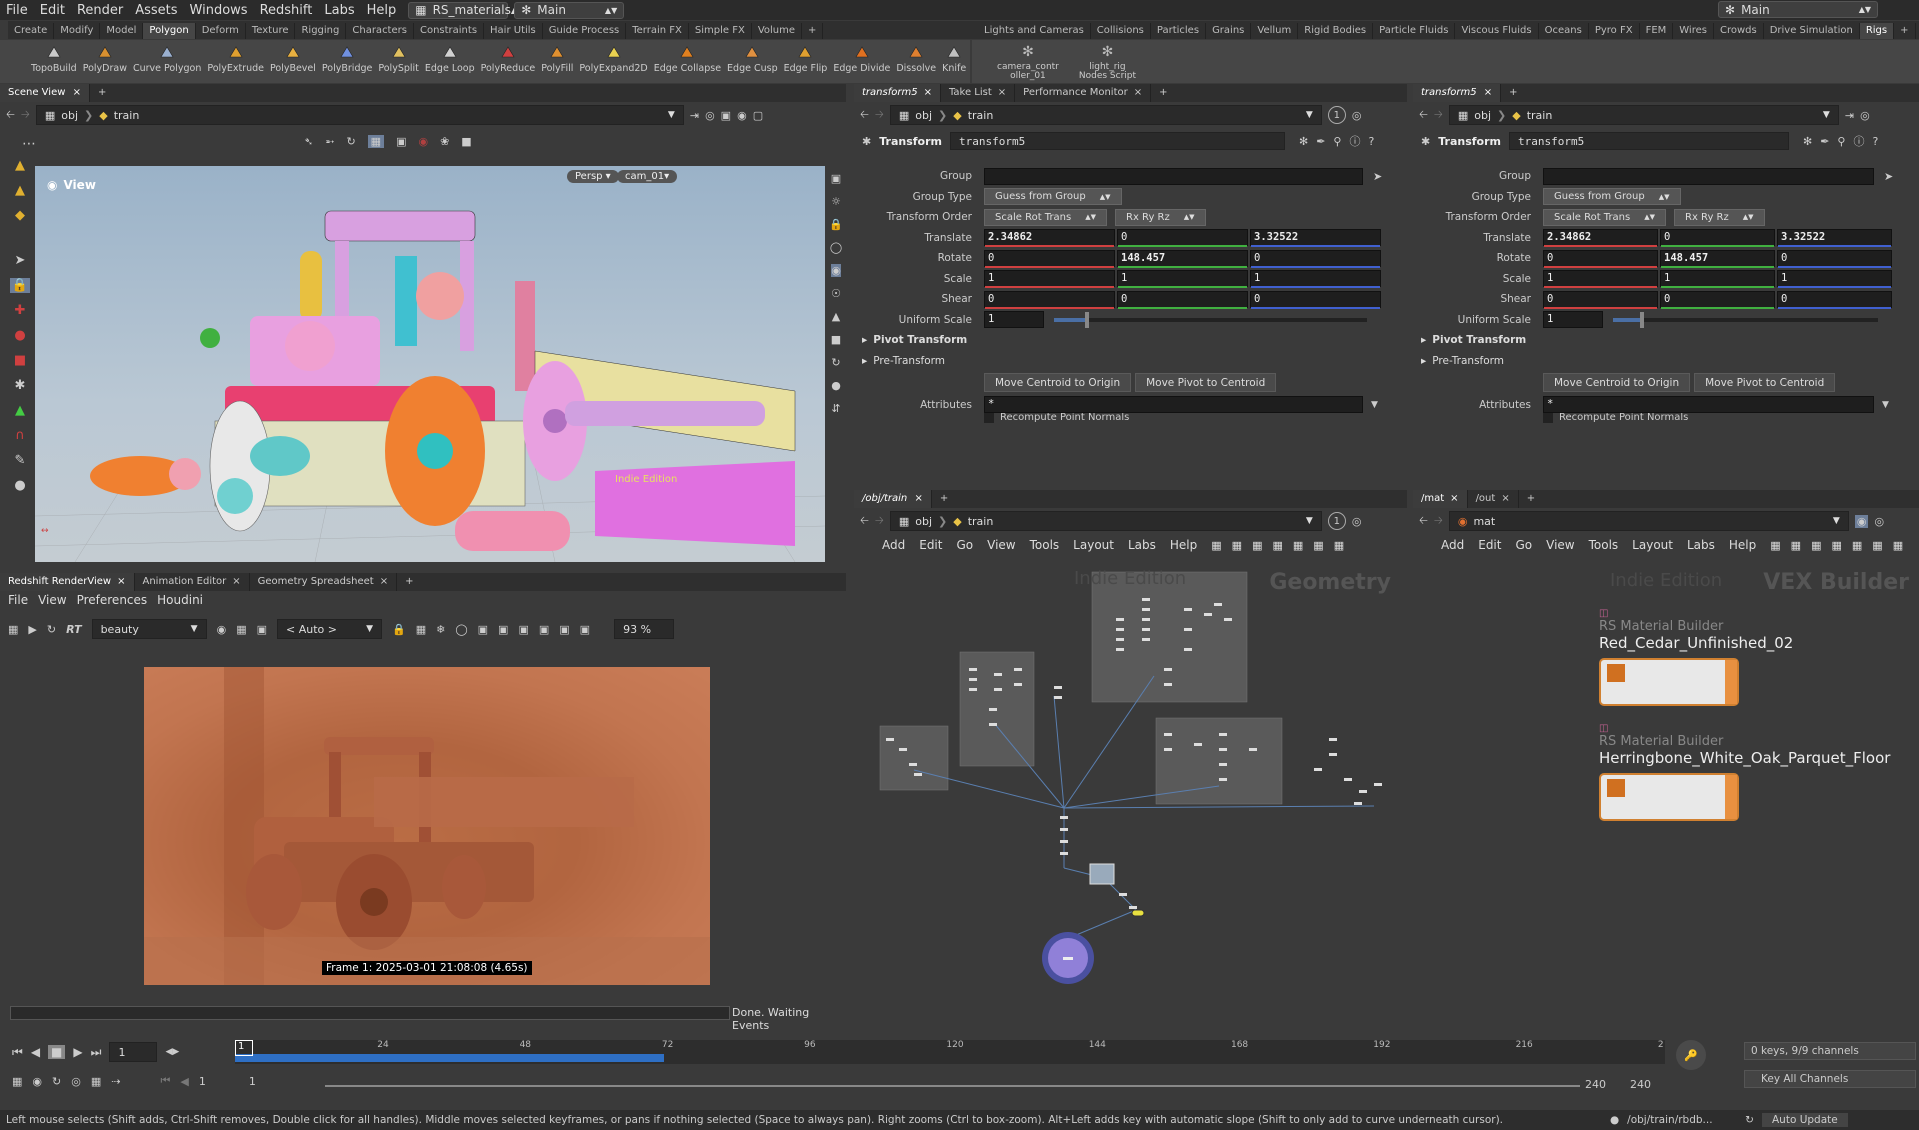 The width and height of the screenshot is (1919, 1130). Describe the element at coordinates (18, 600) in the screenshot. I see `render-menu-file: File` at that location.